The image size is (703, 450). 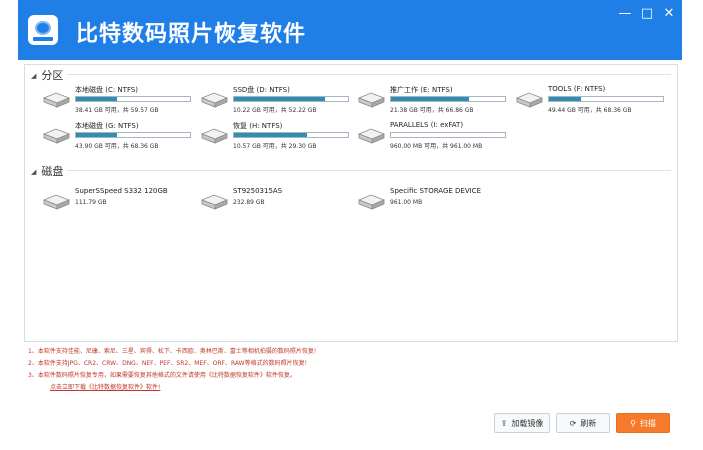 What do you see at coordinates (427, 125) in the screenshot?
I see `partition-name: PARALLELS (I: exFAT)` at bounding box center [427, 125].